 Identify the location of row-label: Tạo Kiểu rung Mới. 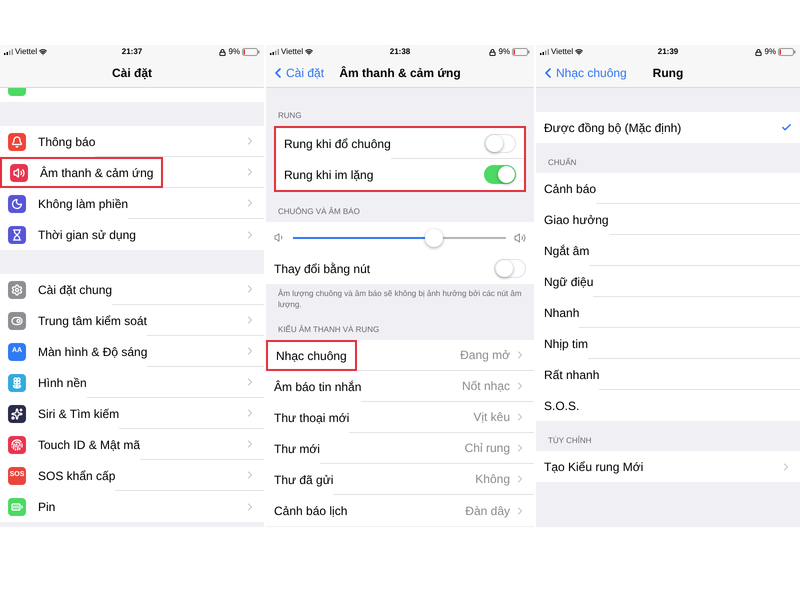
(594, 467).